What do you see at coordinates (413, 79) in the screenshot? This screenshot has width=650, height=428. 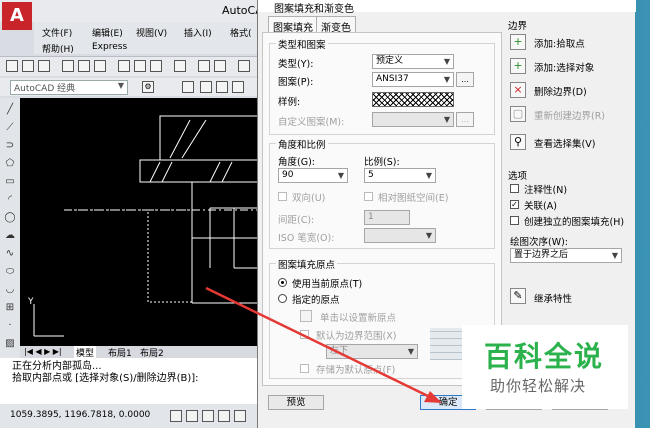 I see `pattern-select: ANSI37 ▼` at bounding box center [413, 79].